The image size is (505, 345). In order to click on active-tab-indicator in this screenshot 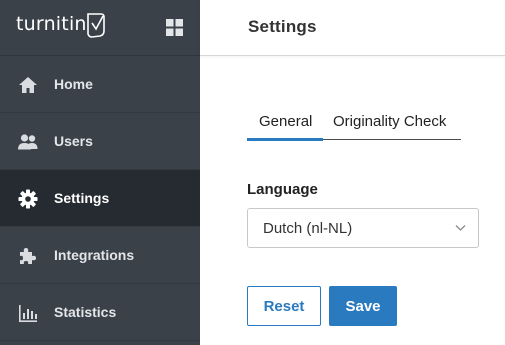, I will do `click(285, 139)`.